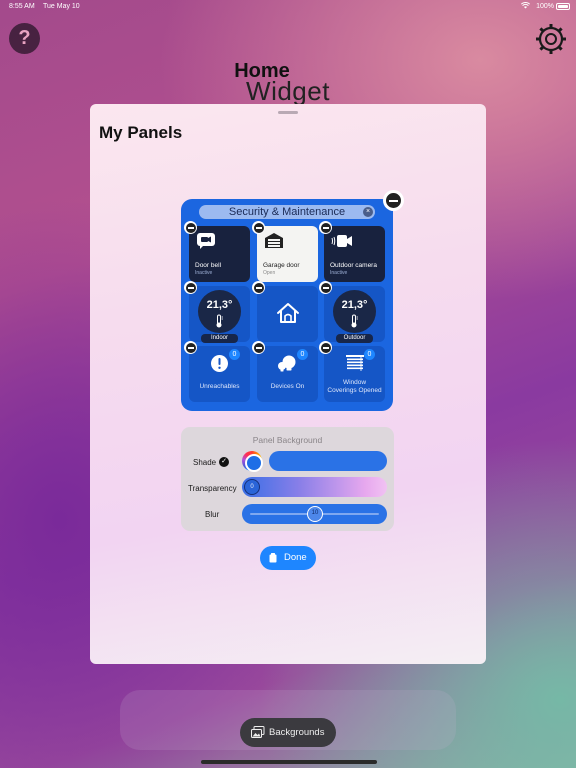  Describe the element at coordinates (545, 6) in the screenshot. I see `battery-percent: 100%` at that location.